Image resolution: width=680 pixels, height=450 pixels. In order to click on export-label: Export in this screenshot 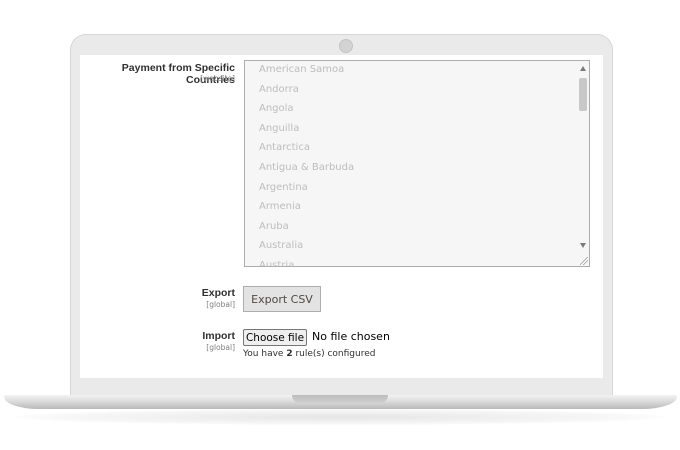, I will do `click(218, 293)`.